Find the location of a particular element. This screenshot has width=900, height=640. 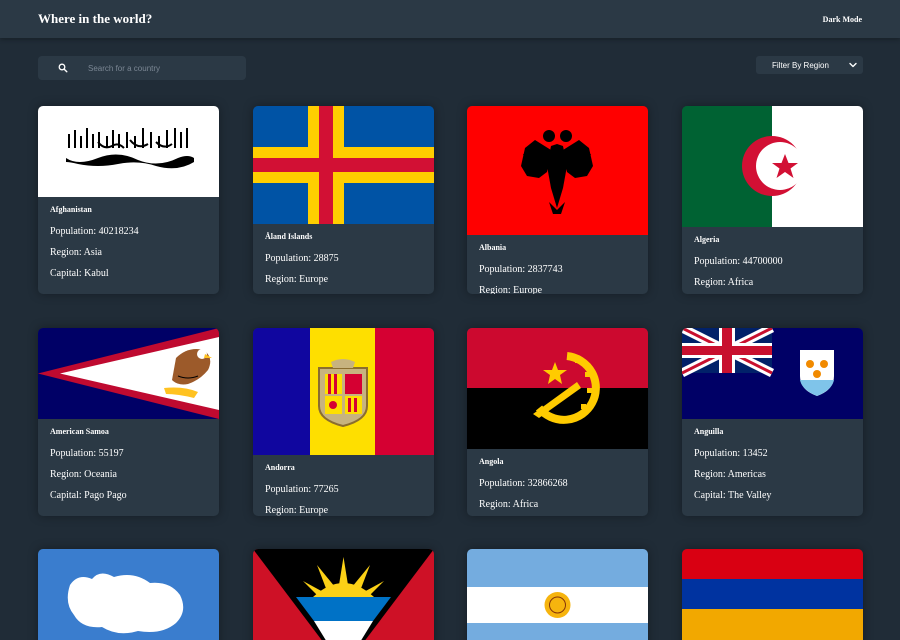

flag-antigua-and-barbuda is located at coordinates (343, 594).